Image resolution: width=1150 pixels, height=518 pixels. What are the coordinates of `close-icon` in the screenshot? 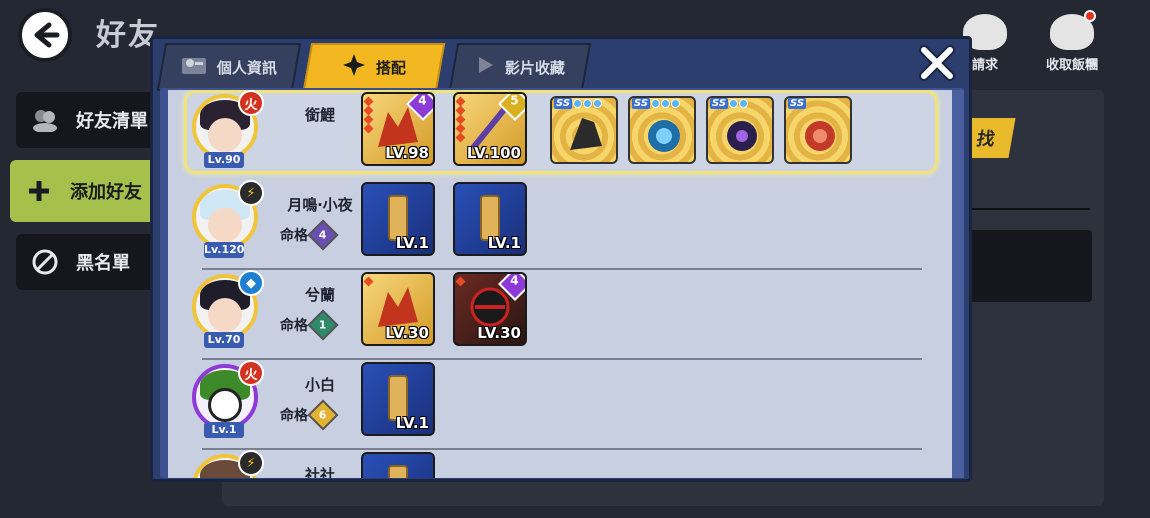 It's located at (937, 63).